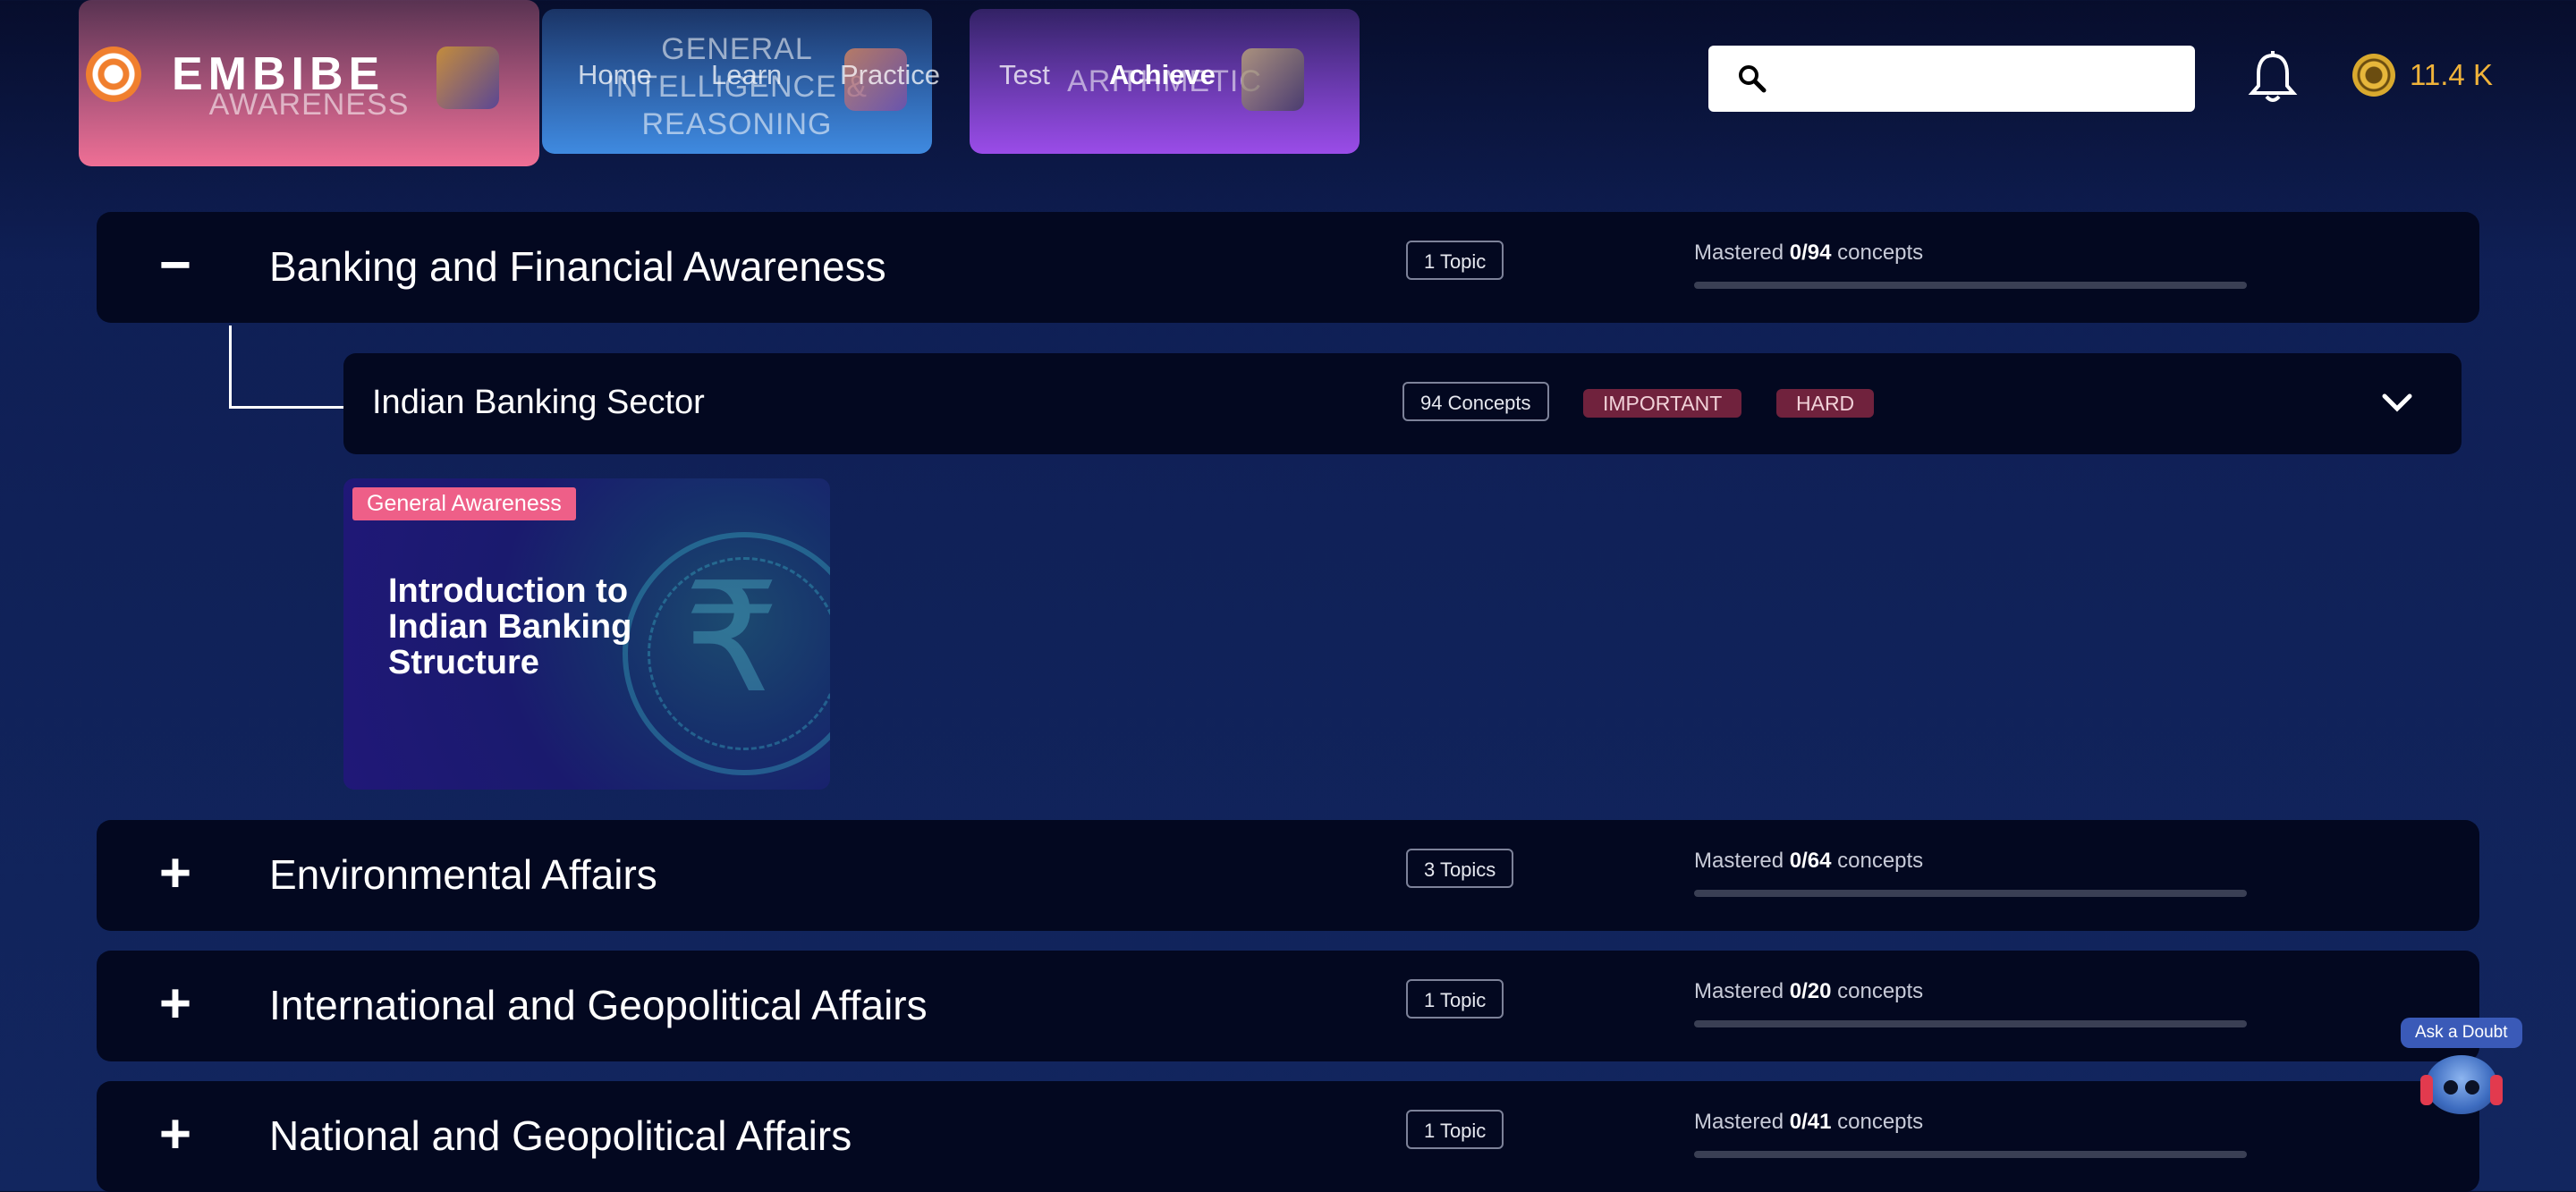 Image resolution: width=2576 pixels, height=1192 pixels. I want to click on subject-title: Environmental Affairs, so click(463, 874).